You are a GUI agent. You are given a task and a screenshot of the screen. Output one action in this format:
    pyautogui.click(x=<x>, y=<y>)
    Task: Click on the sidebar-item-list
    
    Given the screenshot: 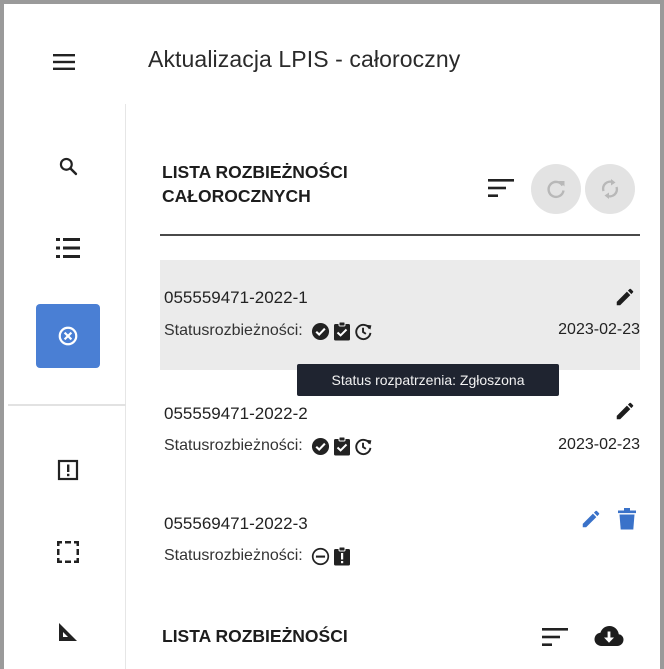 What is the action you would take?
    pyautogui.click(x=68, y=248)
    